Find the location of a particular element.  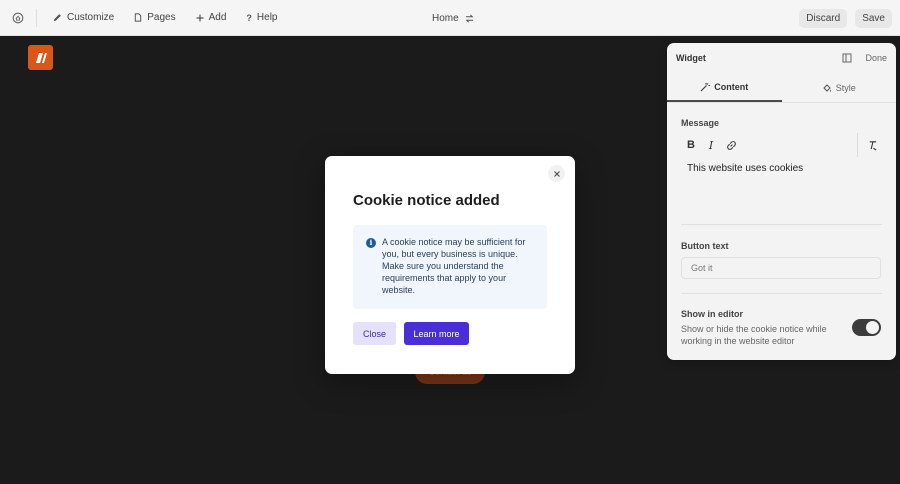

panel-header: Widget Done is located at coordinates (781, 58).